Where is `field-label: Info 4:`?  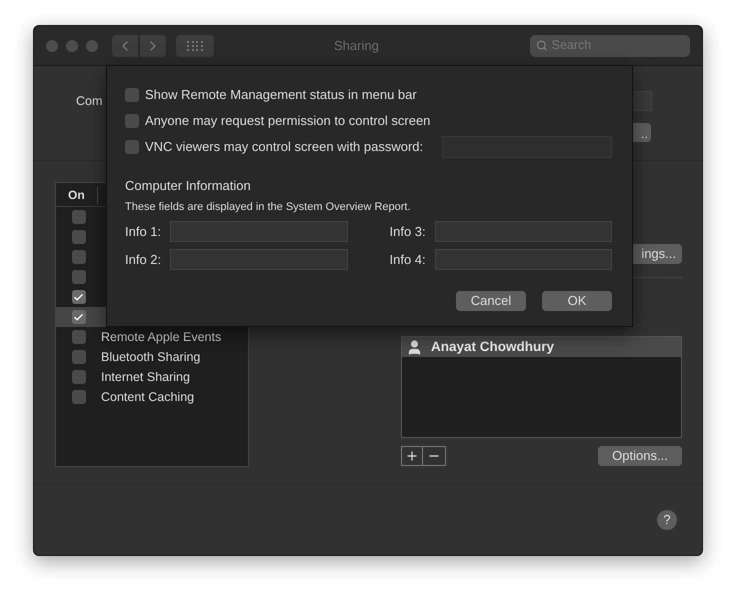 field-label: Info 4: is located at coordinates (408, 259).